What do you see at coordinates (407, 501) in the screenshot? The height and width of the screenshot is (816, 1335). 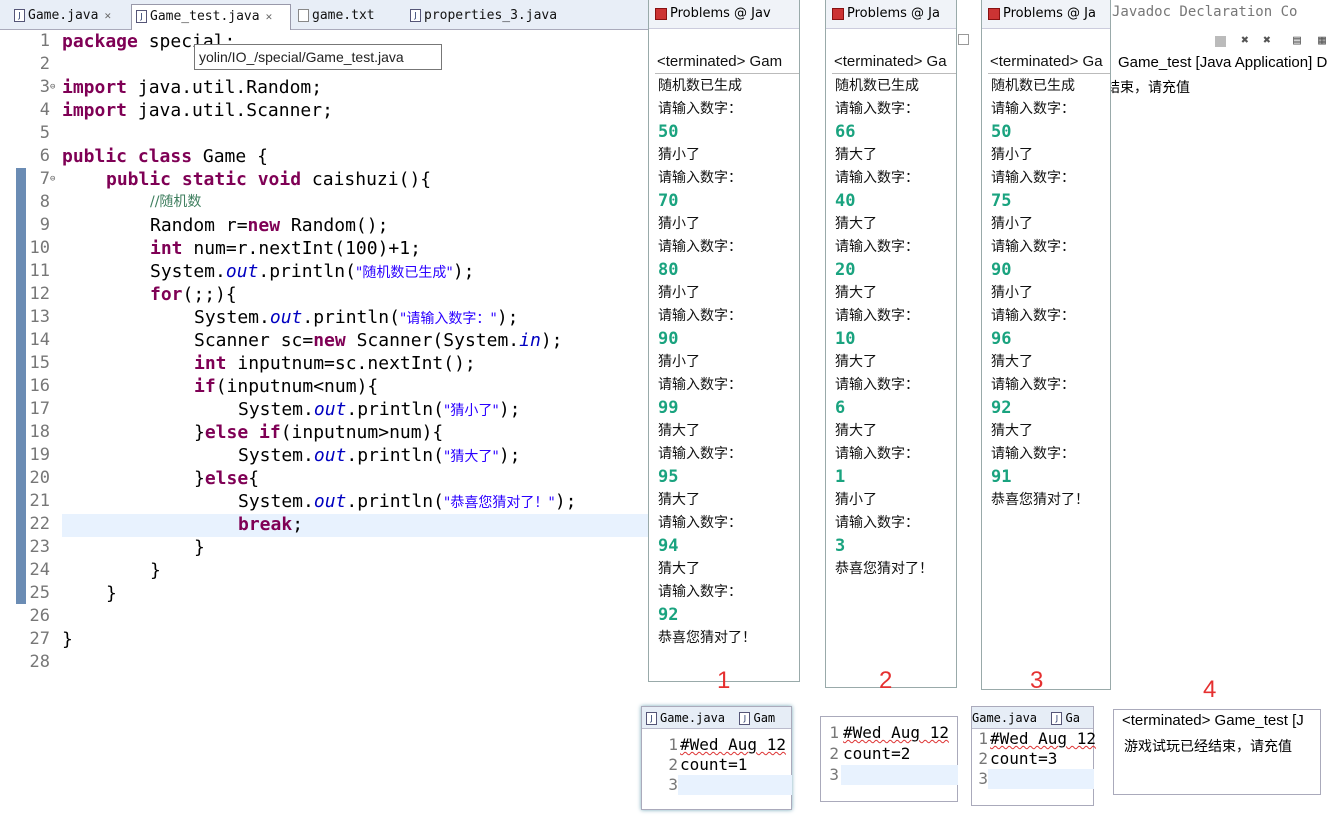 I see `code-line: System.out.println("恭喜您猜对了！");` at bounding box center [407, 501].